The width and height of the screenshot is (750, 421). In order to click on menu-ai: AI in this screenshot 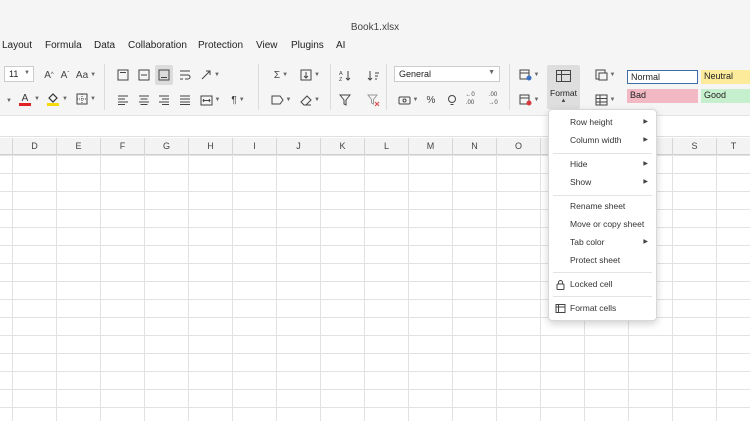, I will do `click(340, 45)`.